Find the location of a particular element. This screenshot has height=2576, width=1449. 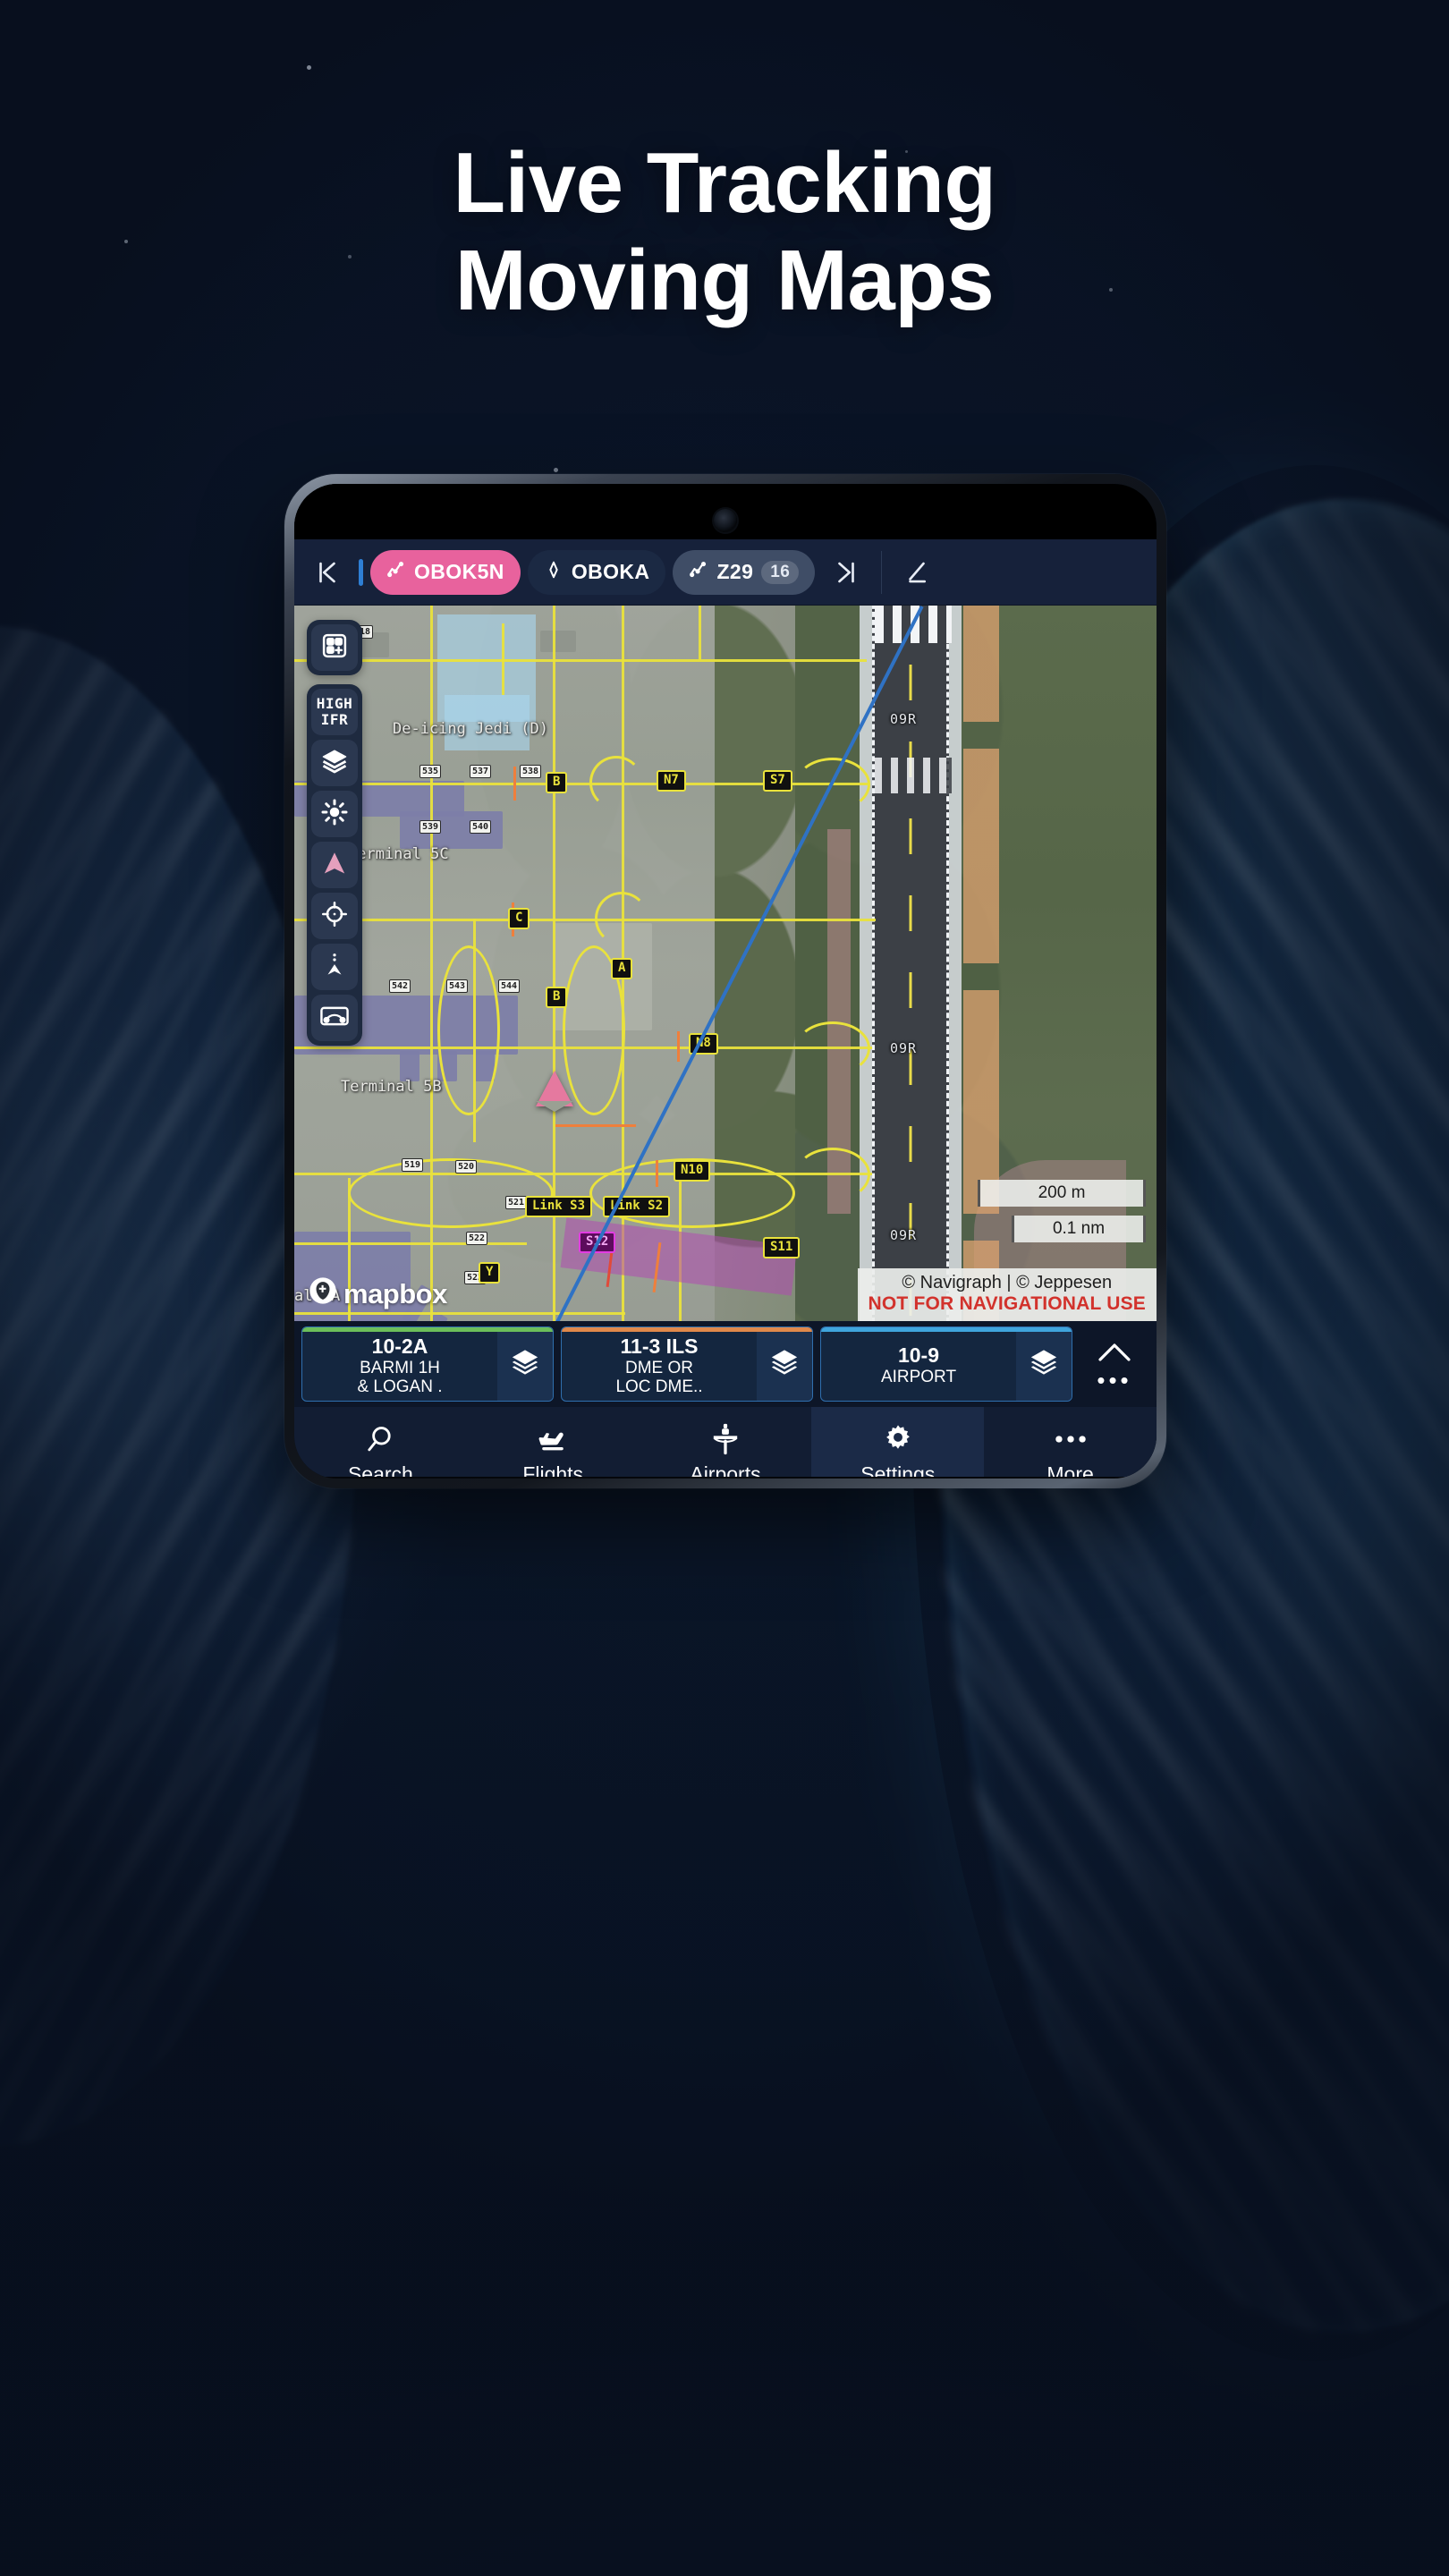

sidebar-group-main: HIGH IFR is located at coordinates (334, 865).